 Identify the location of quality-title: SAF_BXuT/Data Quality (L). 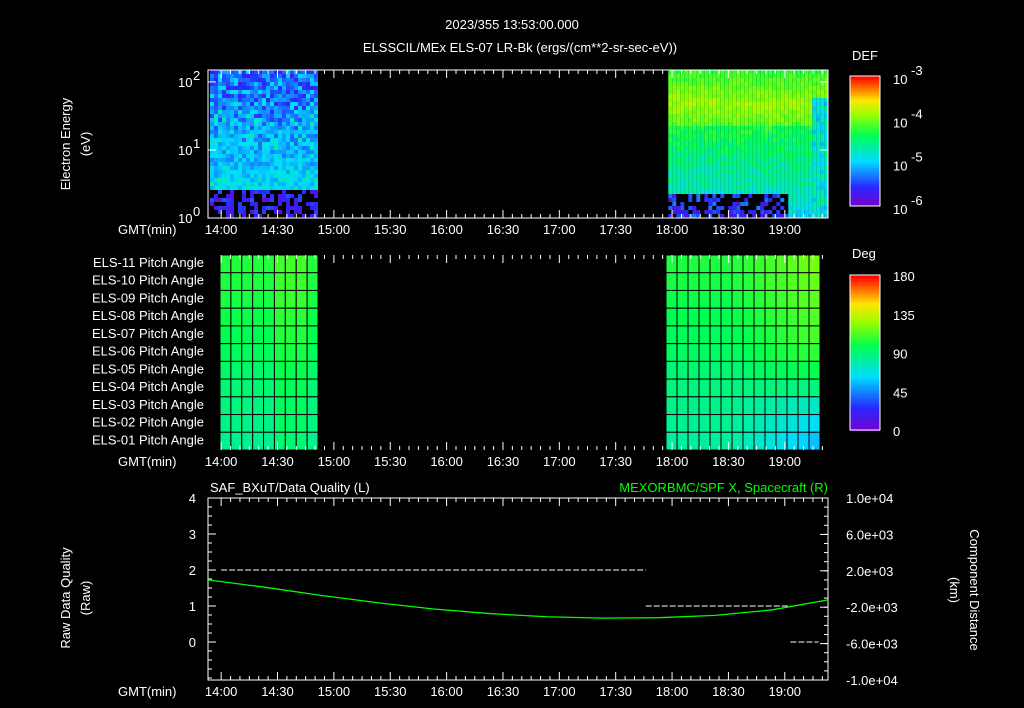
(290, 487).